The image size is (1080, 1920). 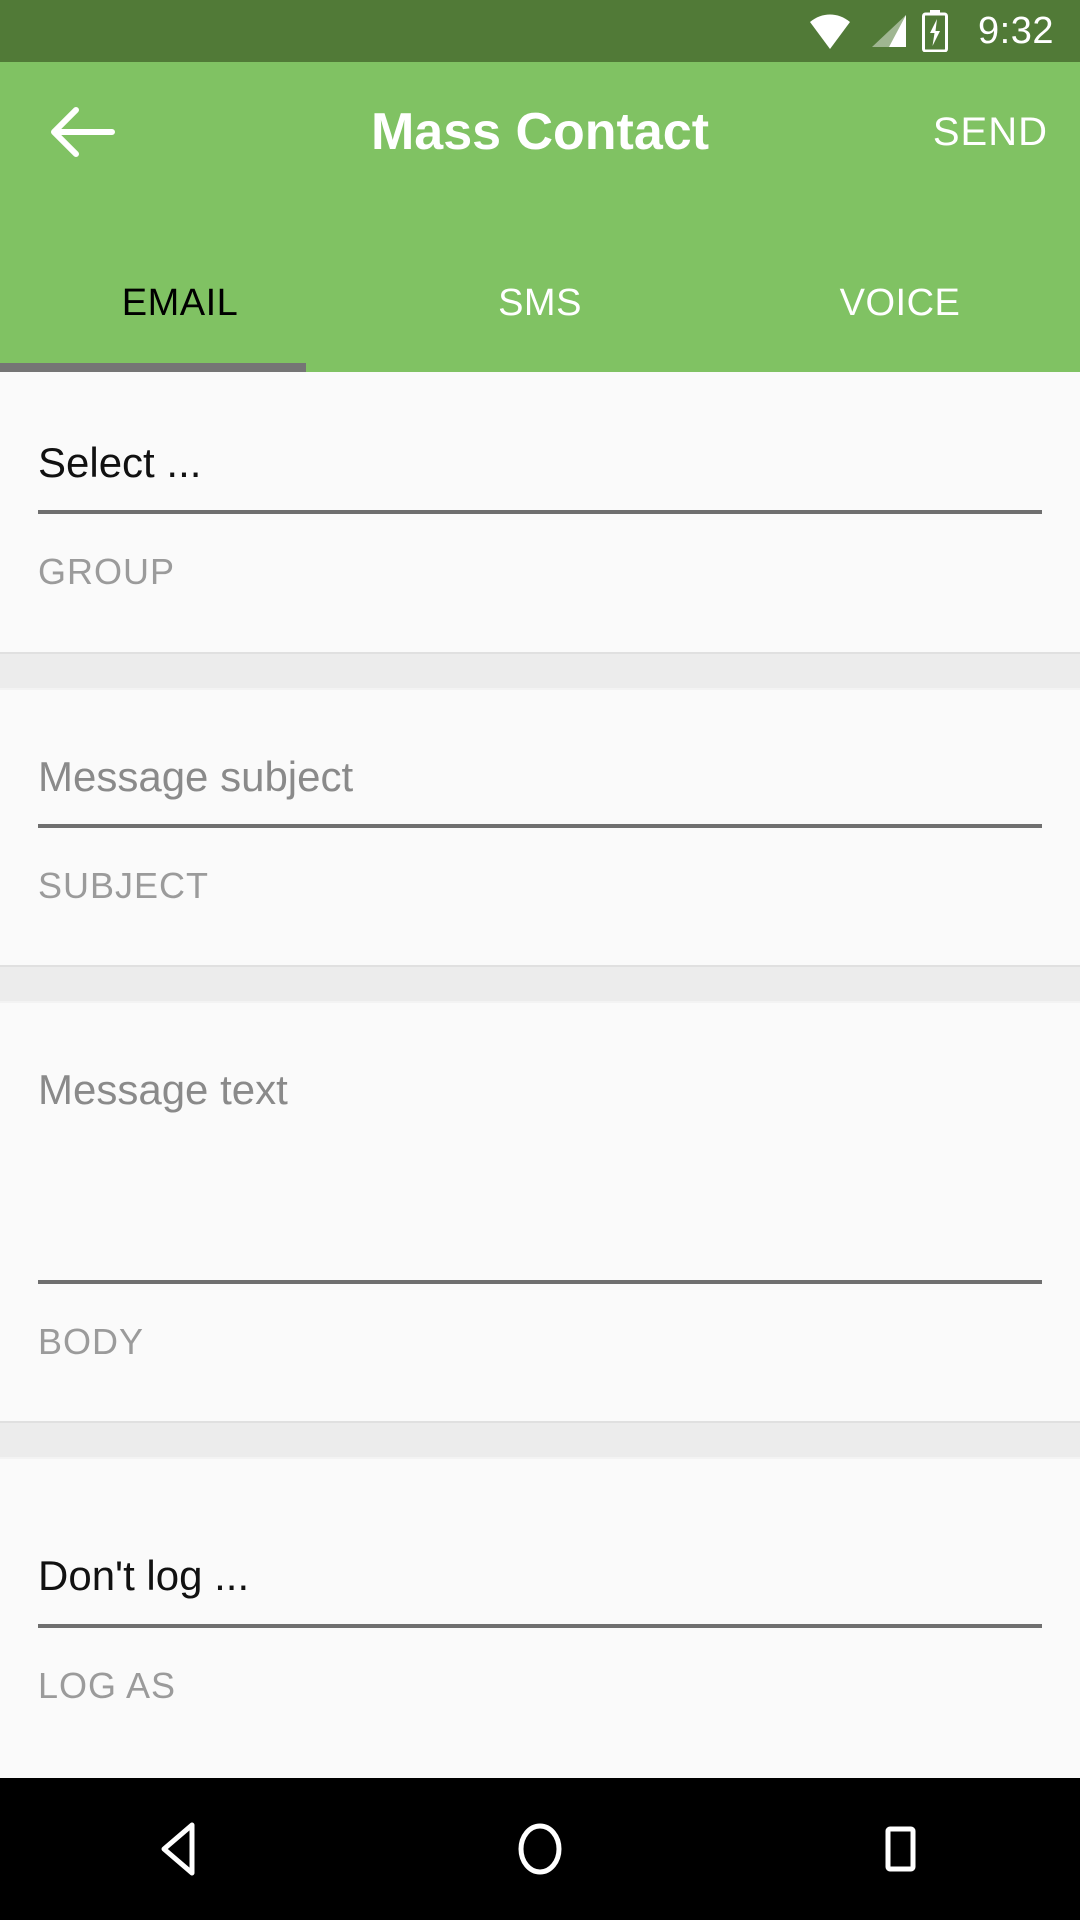 What do you see at coordinates (540, 545) in the screenshot?
I see `group-field: Select ... GROUP` at bounding box center [540, 545].